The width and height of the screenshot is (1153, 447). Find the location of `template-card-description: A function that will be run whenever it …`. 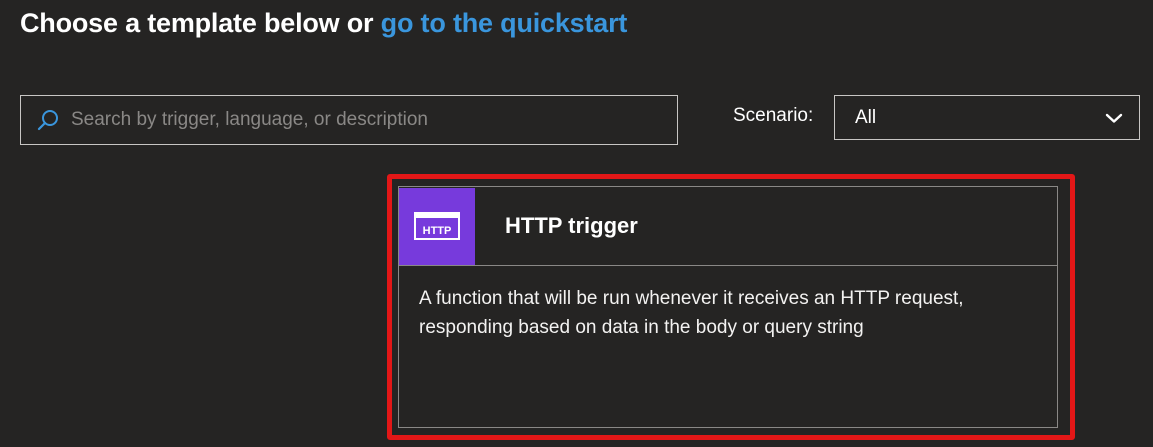

template-card-description: A function that will be run whenever it … is located at coordinates (691, 313).